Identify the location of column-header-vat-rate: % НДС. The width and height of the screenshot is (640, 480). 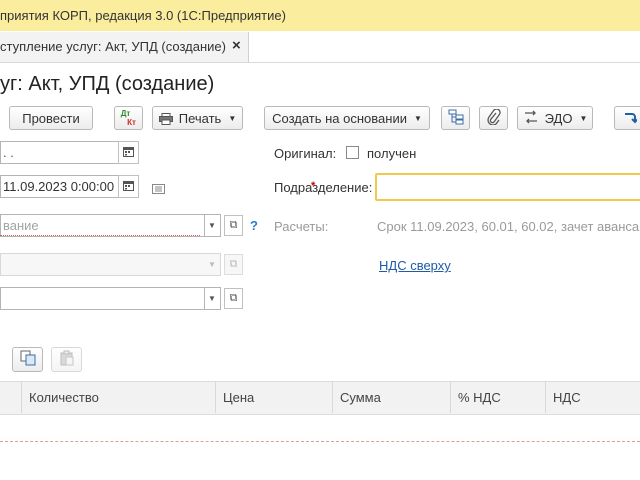
(497, 397).